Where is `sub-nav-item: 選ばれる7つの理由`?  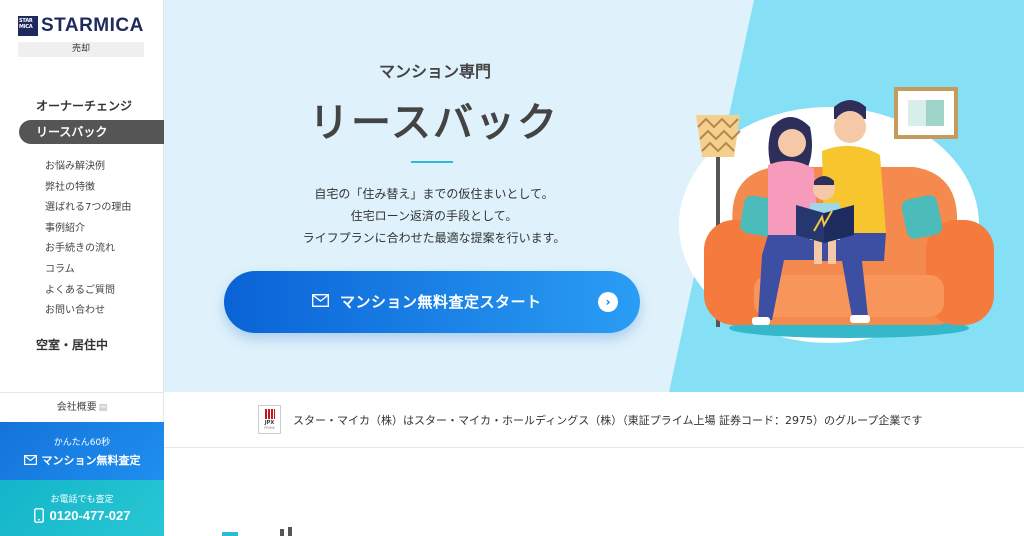 sub-nav-item: 選ばれる7つの理由 is located at coordinates (88, 211).